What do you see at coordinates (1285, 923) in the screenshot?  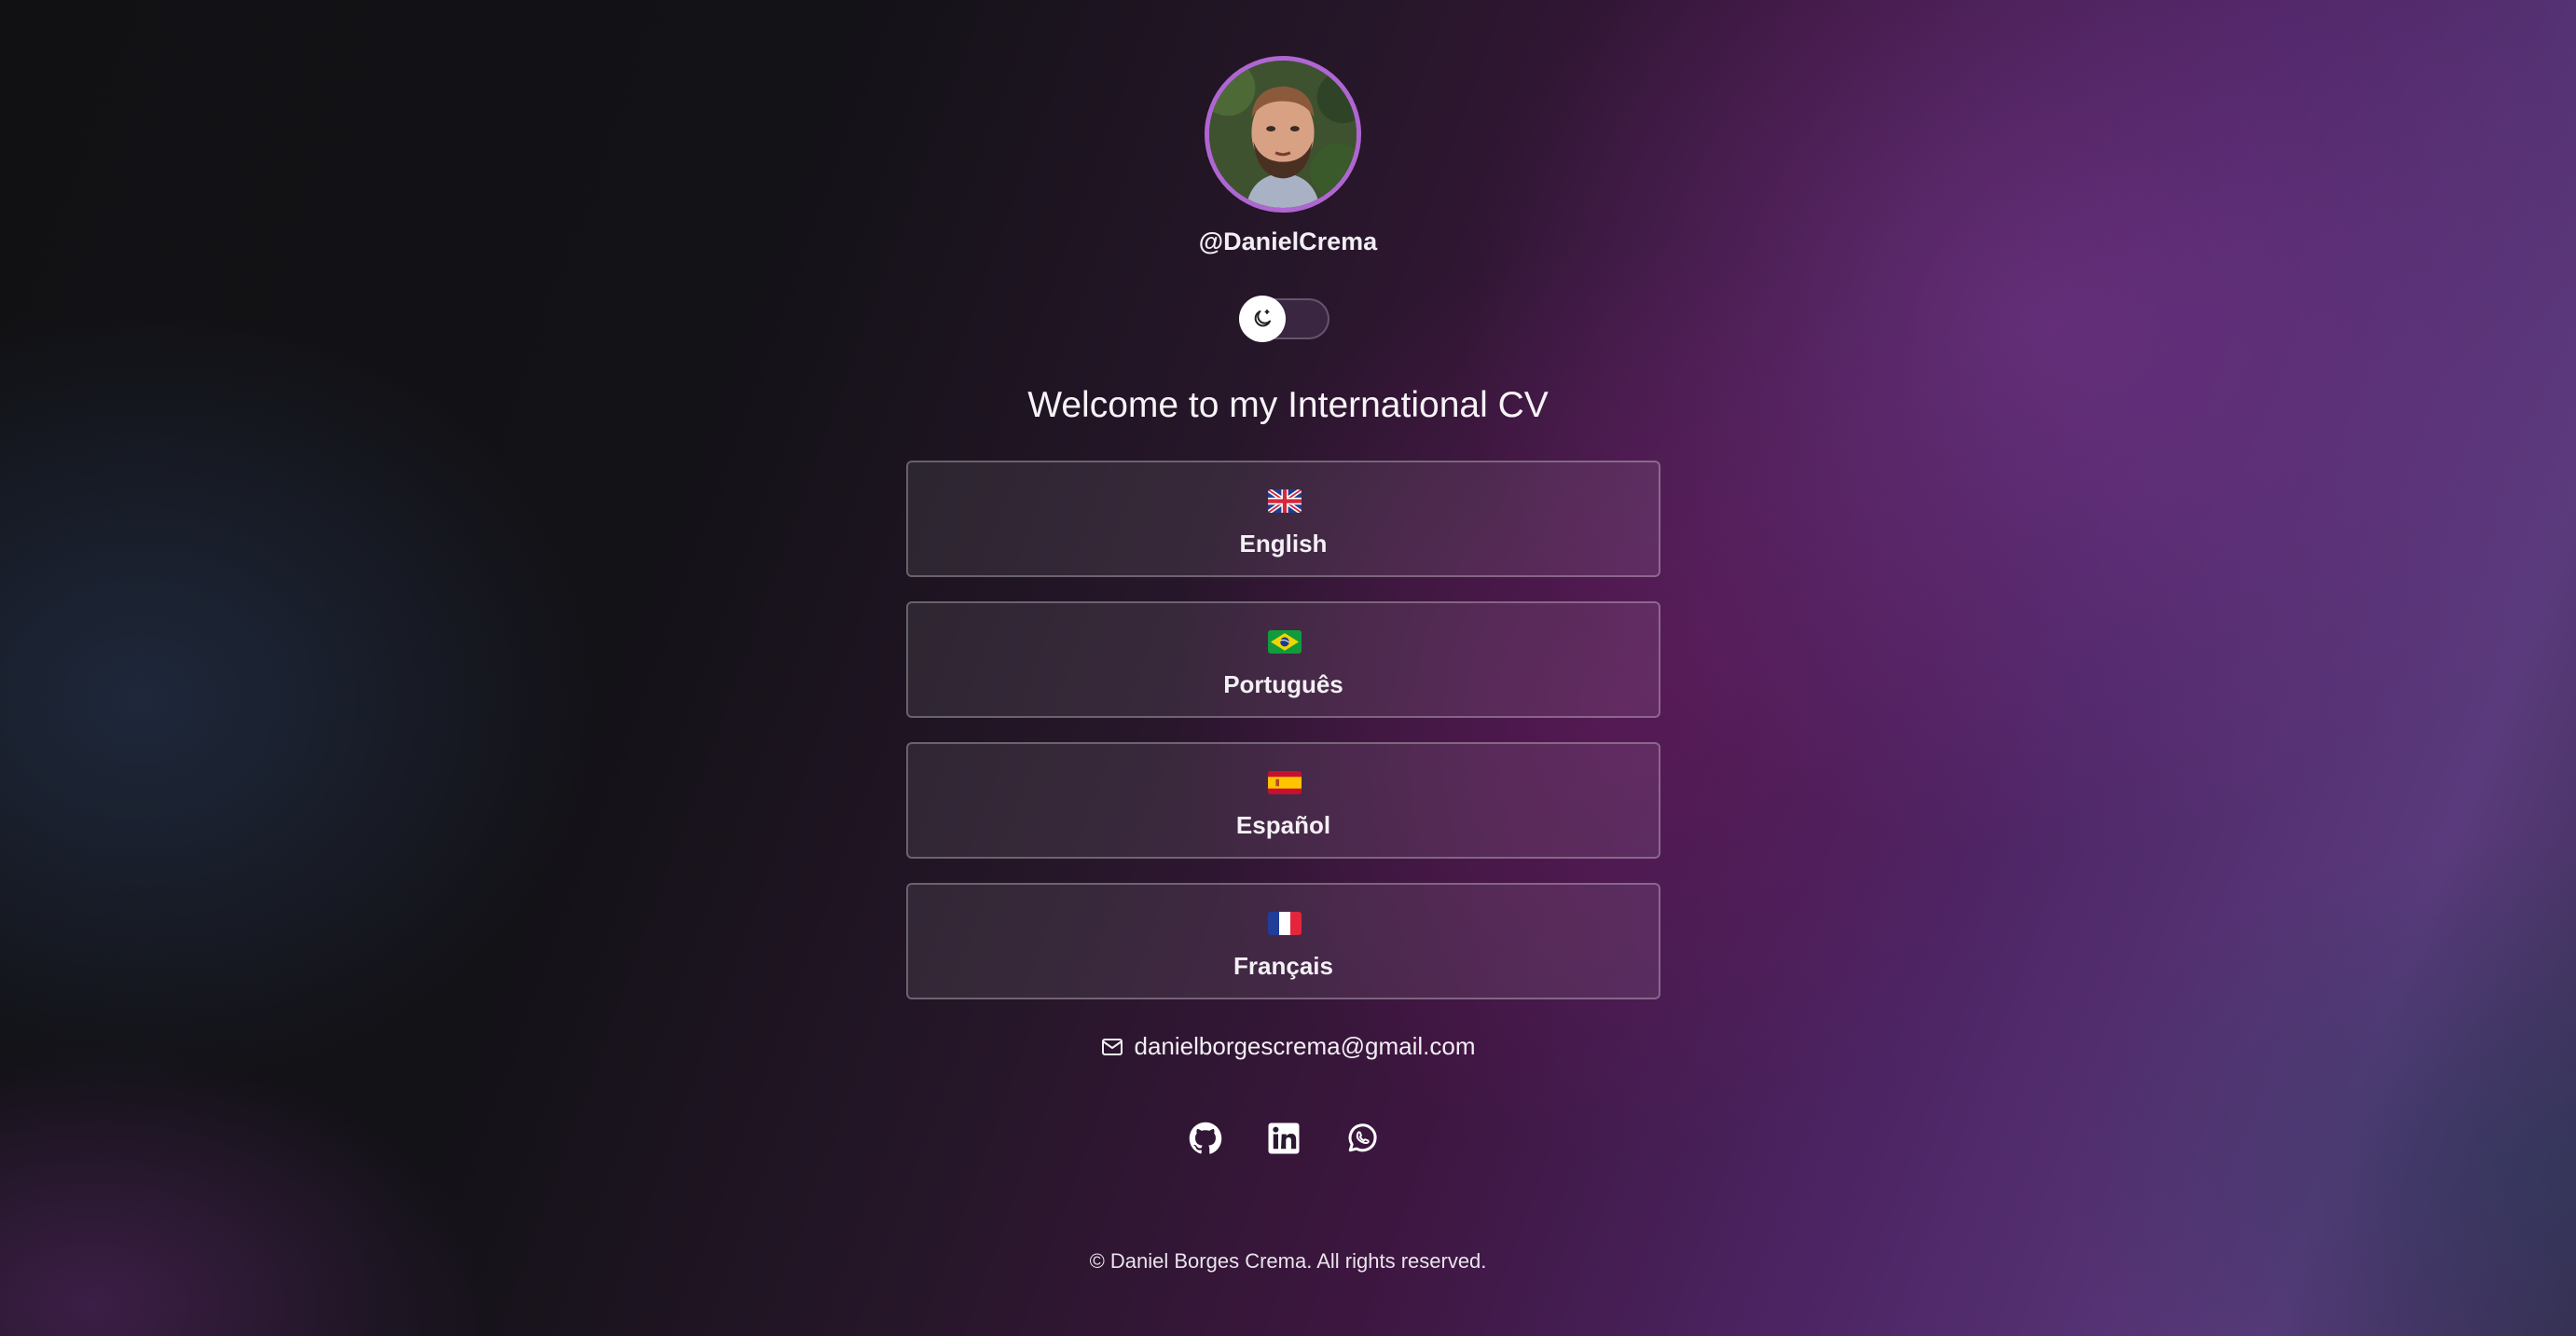 I see `france-flag-icon` at bounding box center [1285, 923].